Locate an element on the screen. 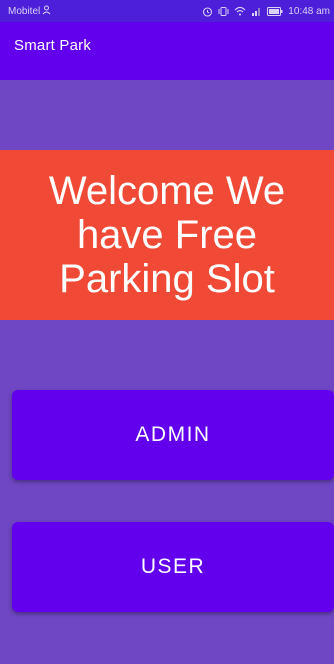  carrier-name: Mobitel is located at coordinates (24, 11).